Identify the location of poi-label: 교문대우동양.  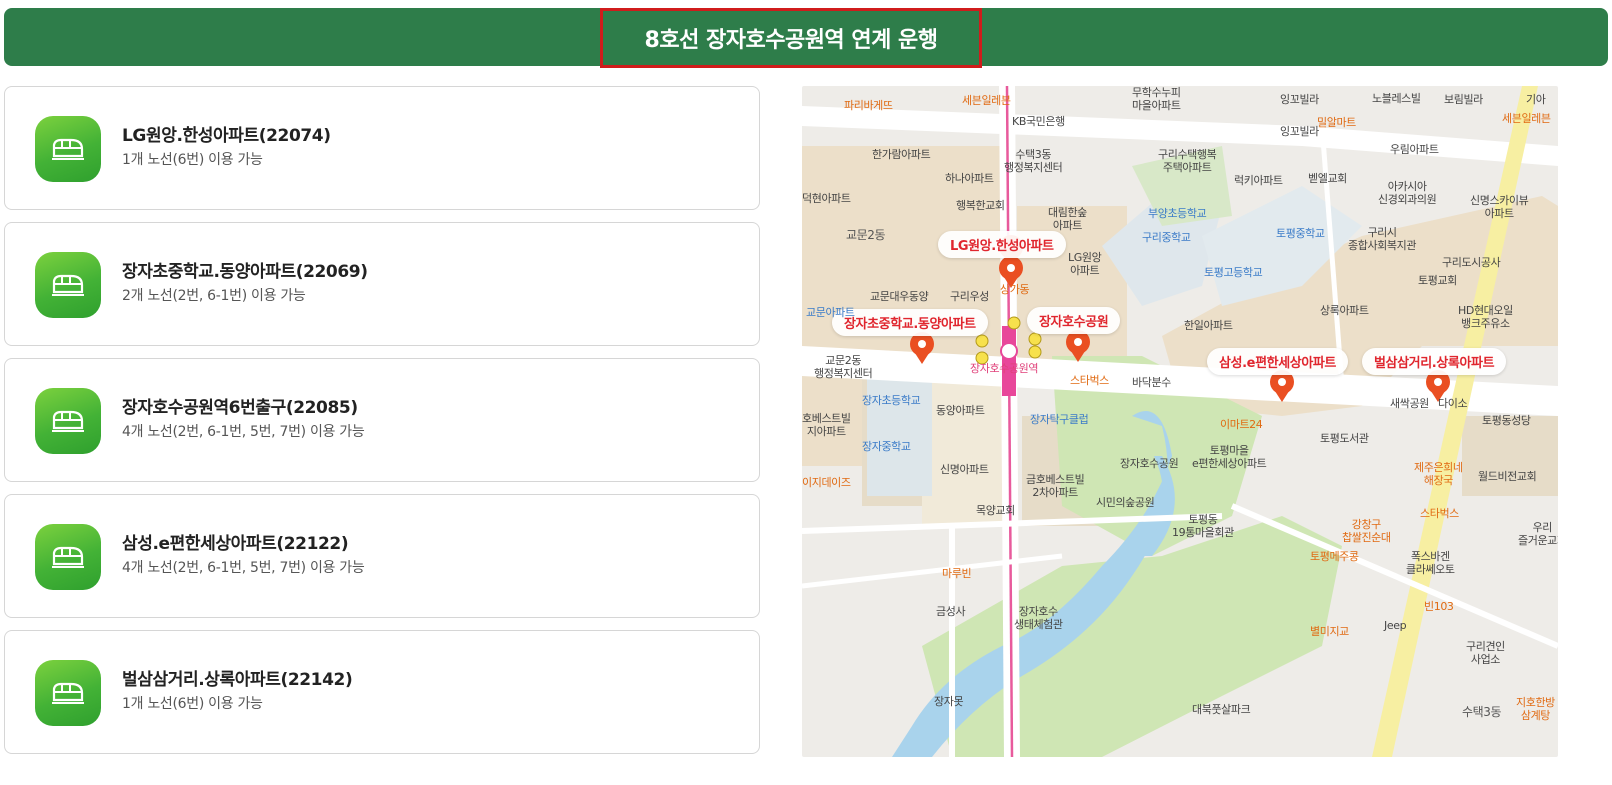
(899, 296).